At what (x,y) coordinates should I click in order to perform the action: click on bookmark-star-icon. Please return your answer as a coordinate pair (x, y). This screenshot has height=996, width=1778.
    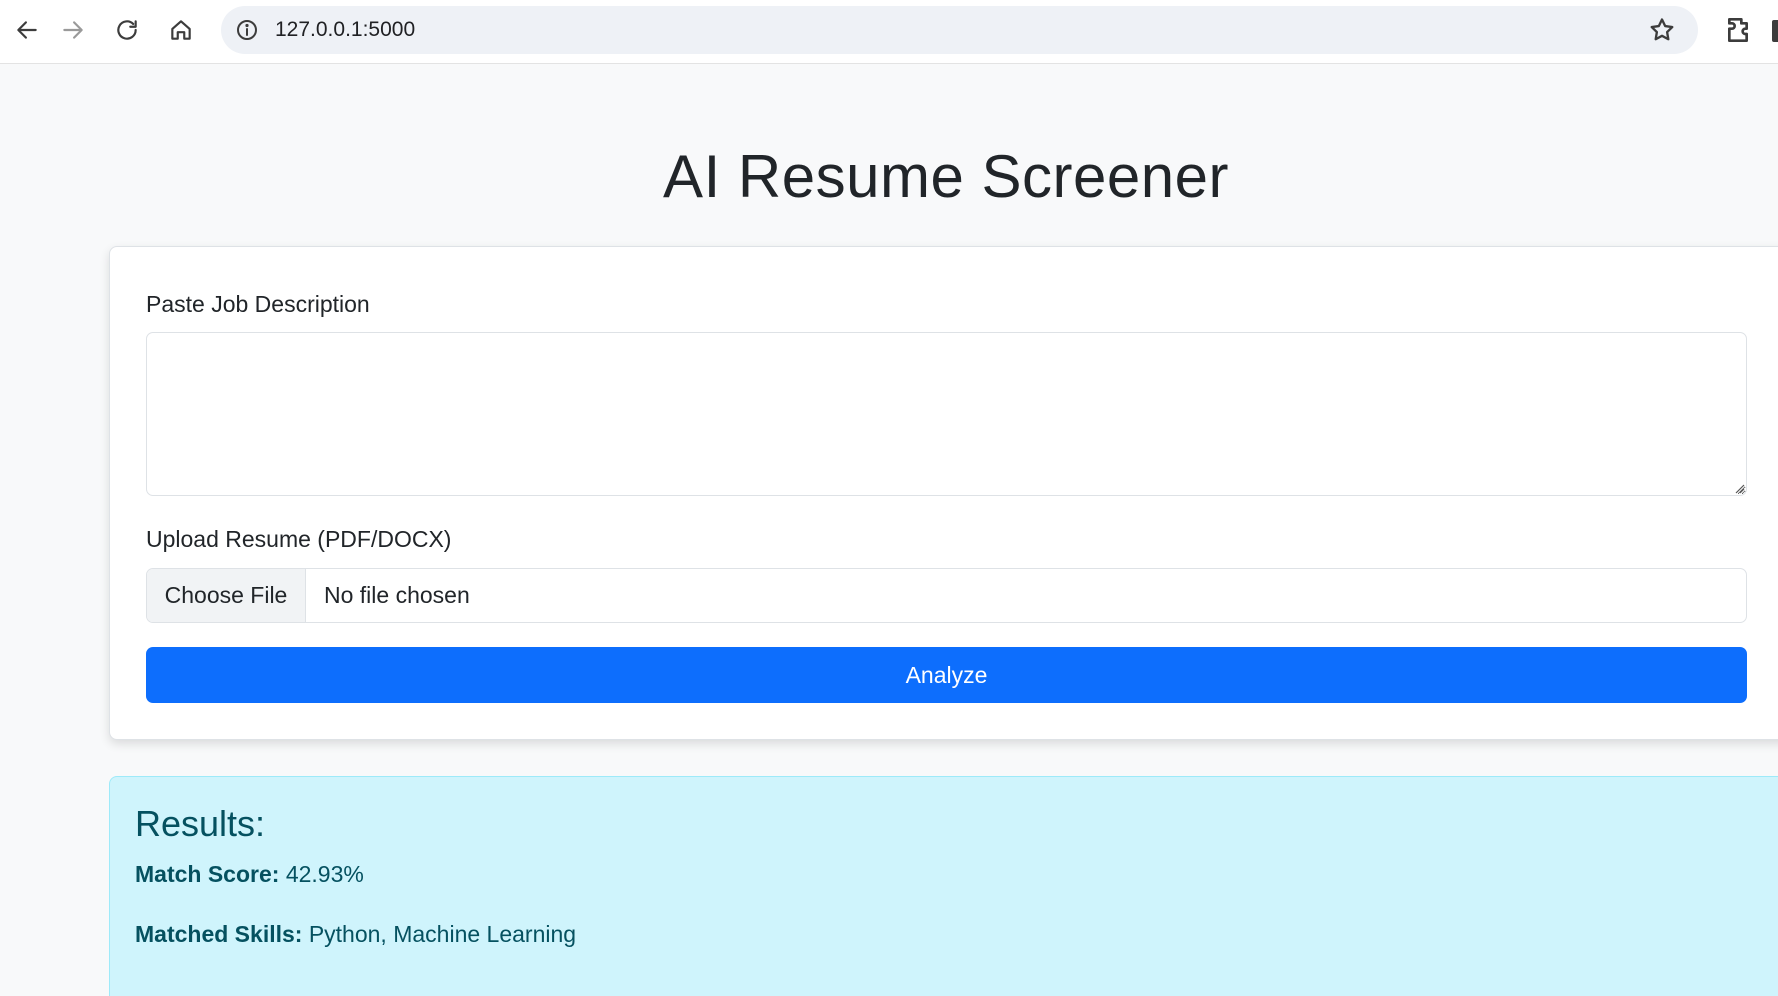
    Looking at the image, I should click on (1662, 30).